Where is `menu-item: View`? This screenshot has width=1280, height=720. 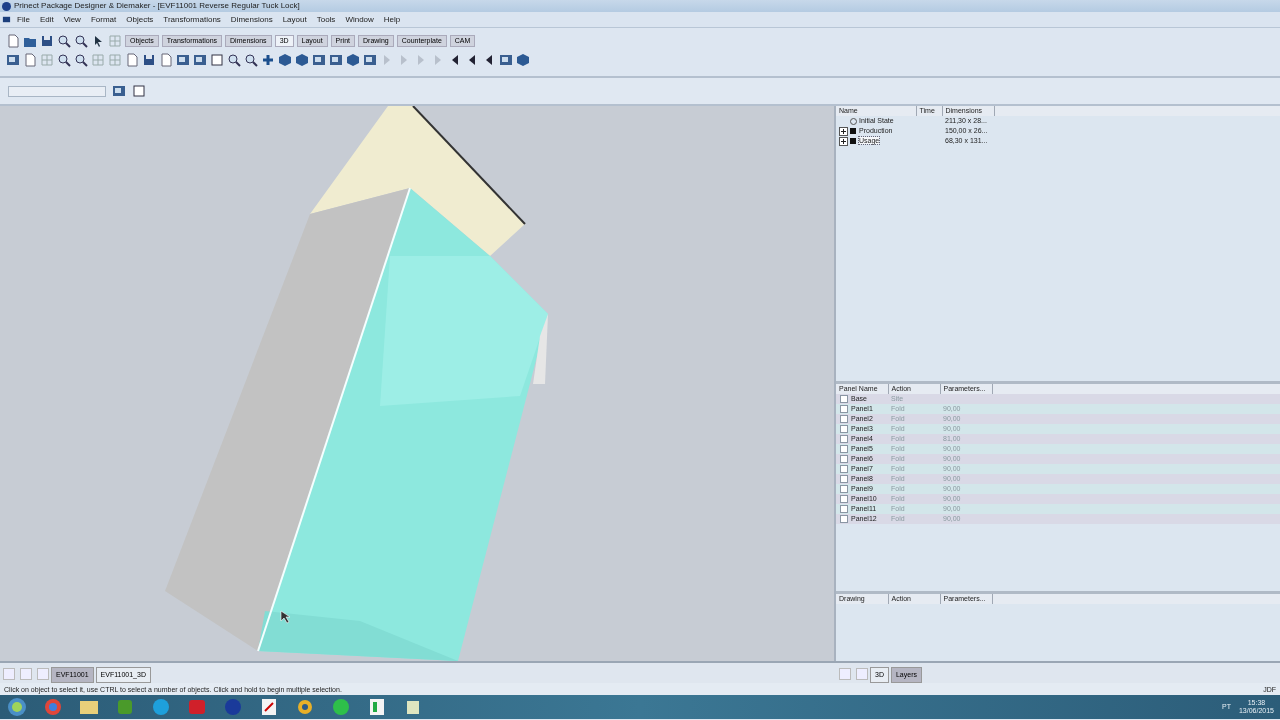 menu-item: View is located at coordinates (72, 19).